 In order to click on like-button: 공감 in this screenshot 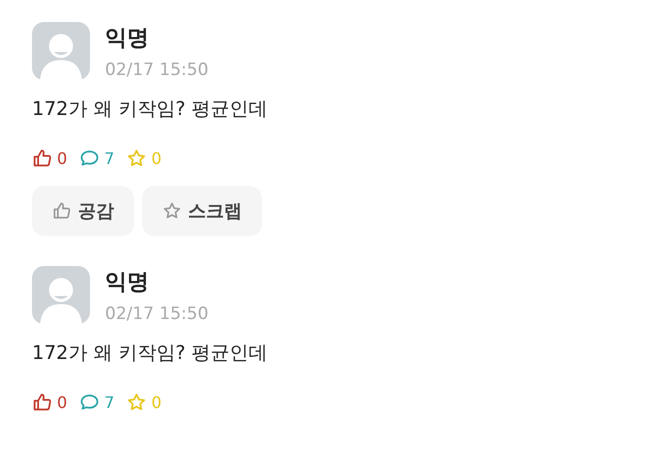, I will do `click(83, 211)`.